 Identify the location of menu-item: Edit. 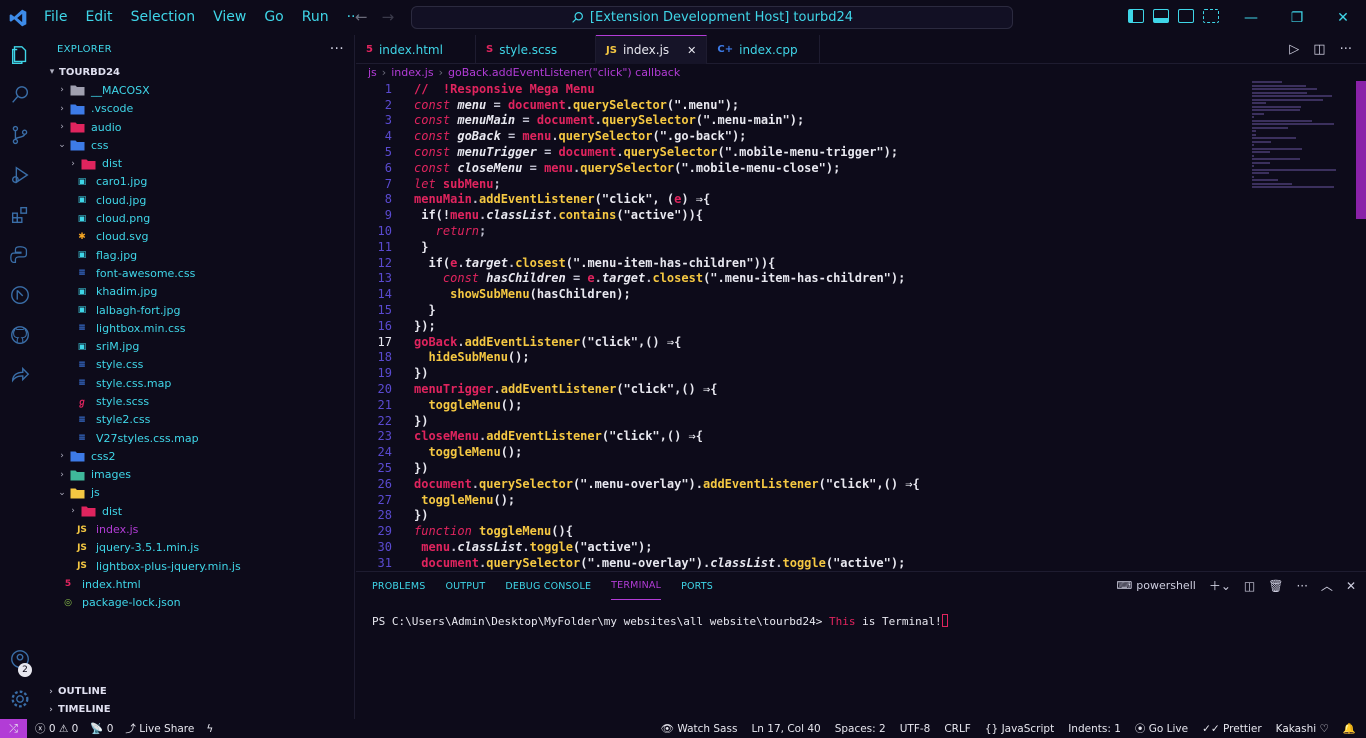
(98, 17).